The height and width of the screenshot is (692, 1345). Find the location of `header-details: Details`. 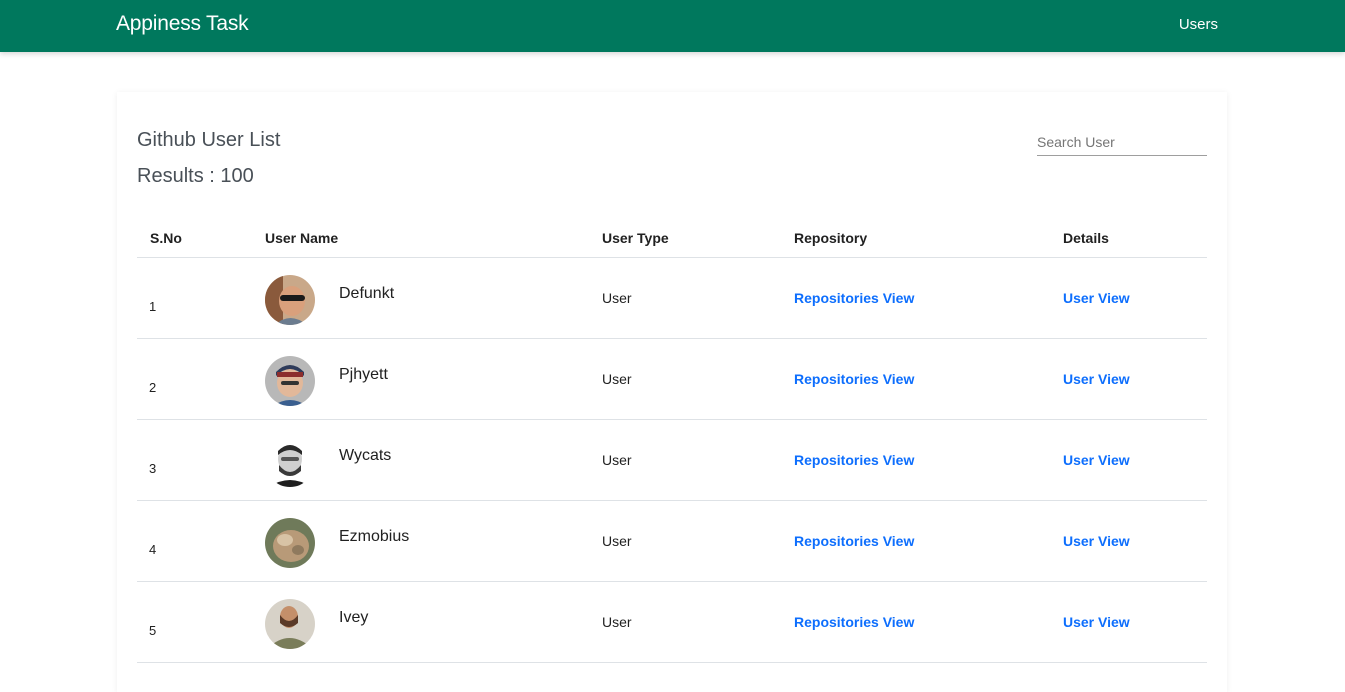

header-details: Details is located at coordinates (1135, 238).